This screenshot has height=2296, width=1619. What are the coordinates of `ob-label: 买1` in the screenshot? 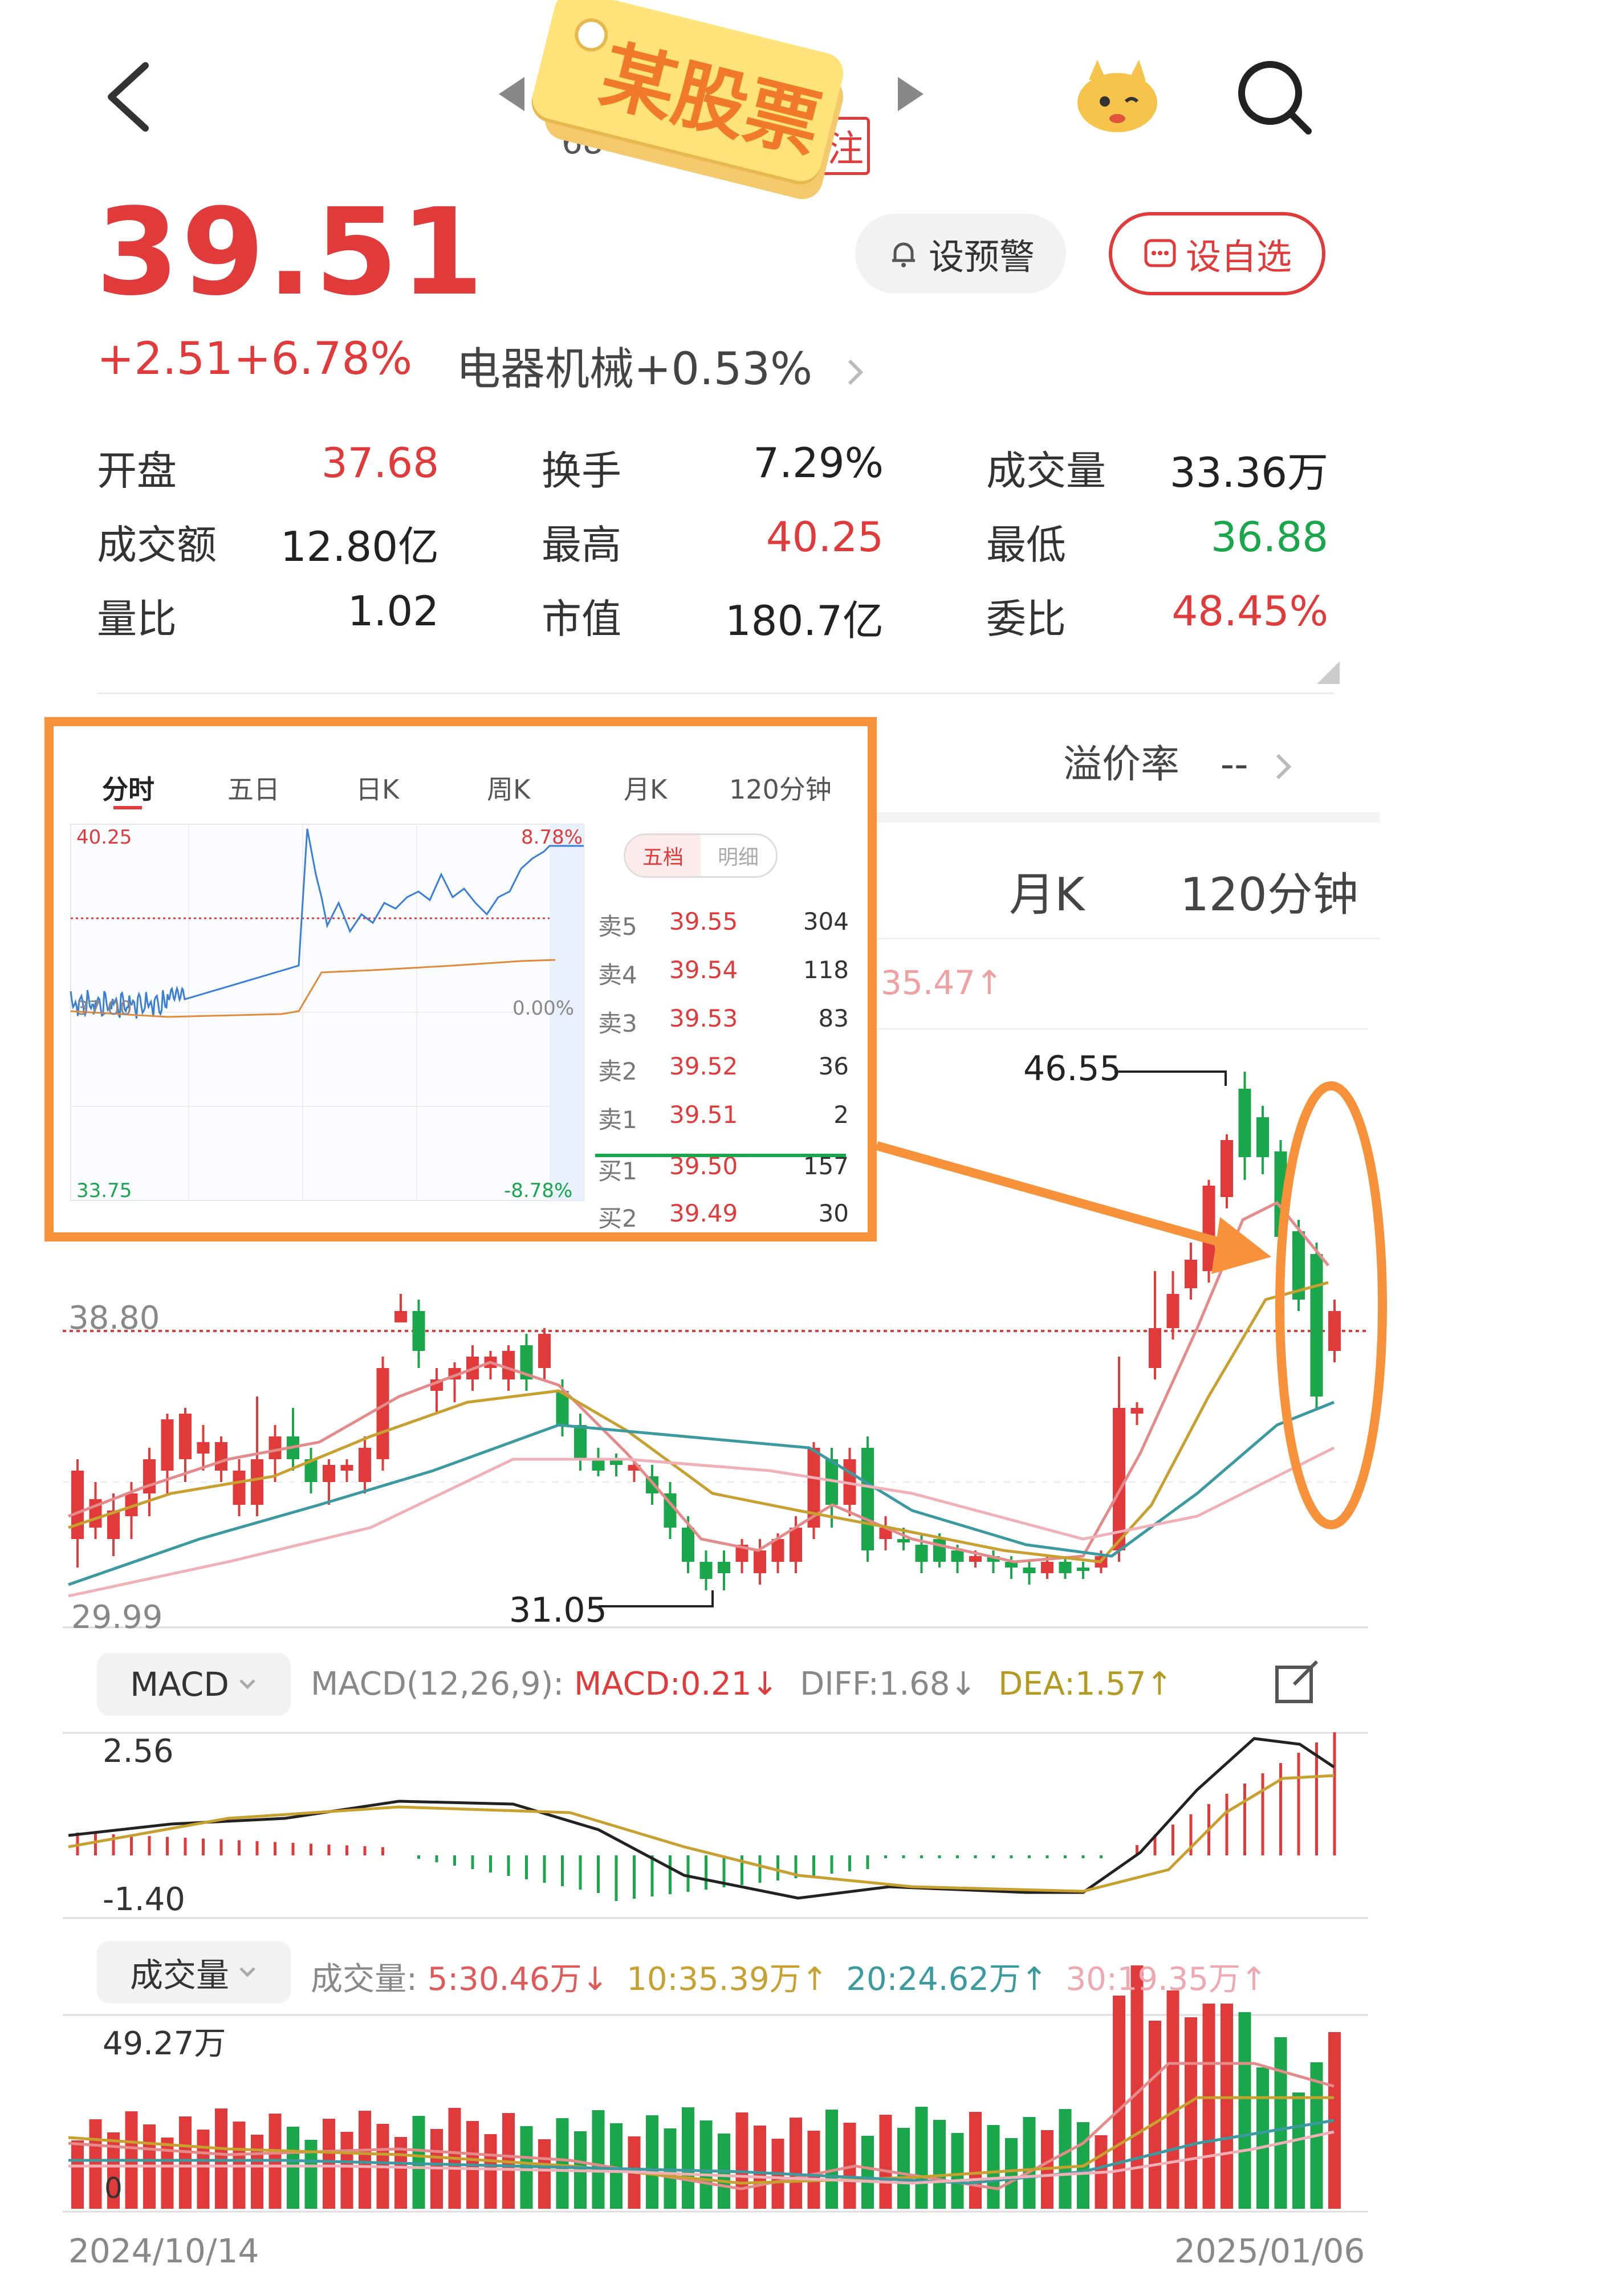 It's located at (617, 1171).